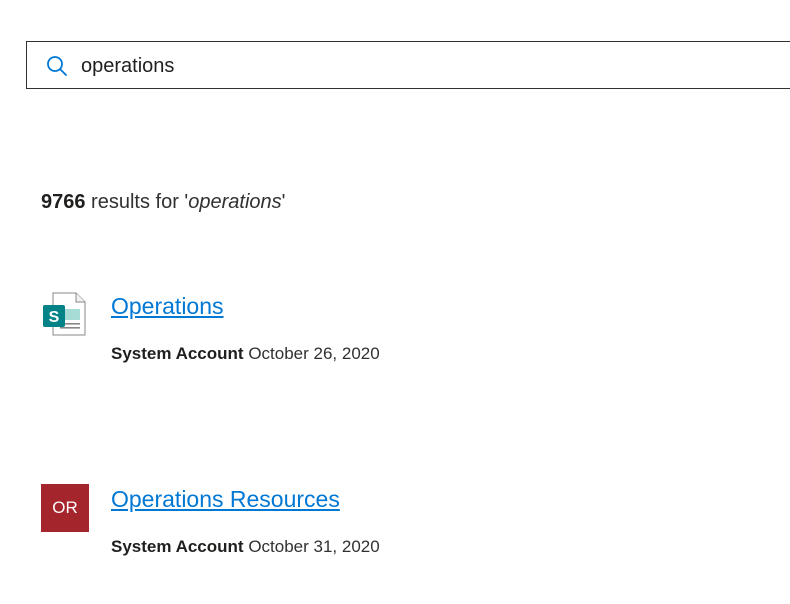  What do you see at coordinates (64, 314) in the screenshot?
I see `sharepoint-page-icon: S` at bounding box center [64, 314].